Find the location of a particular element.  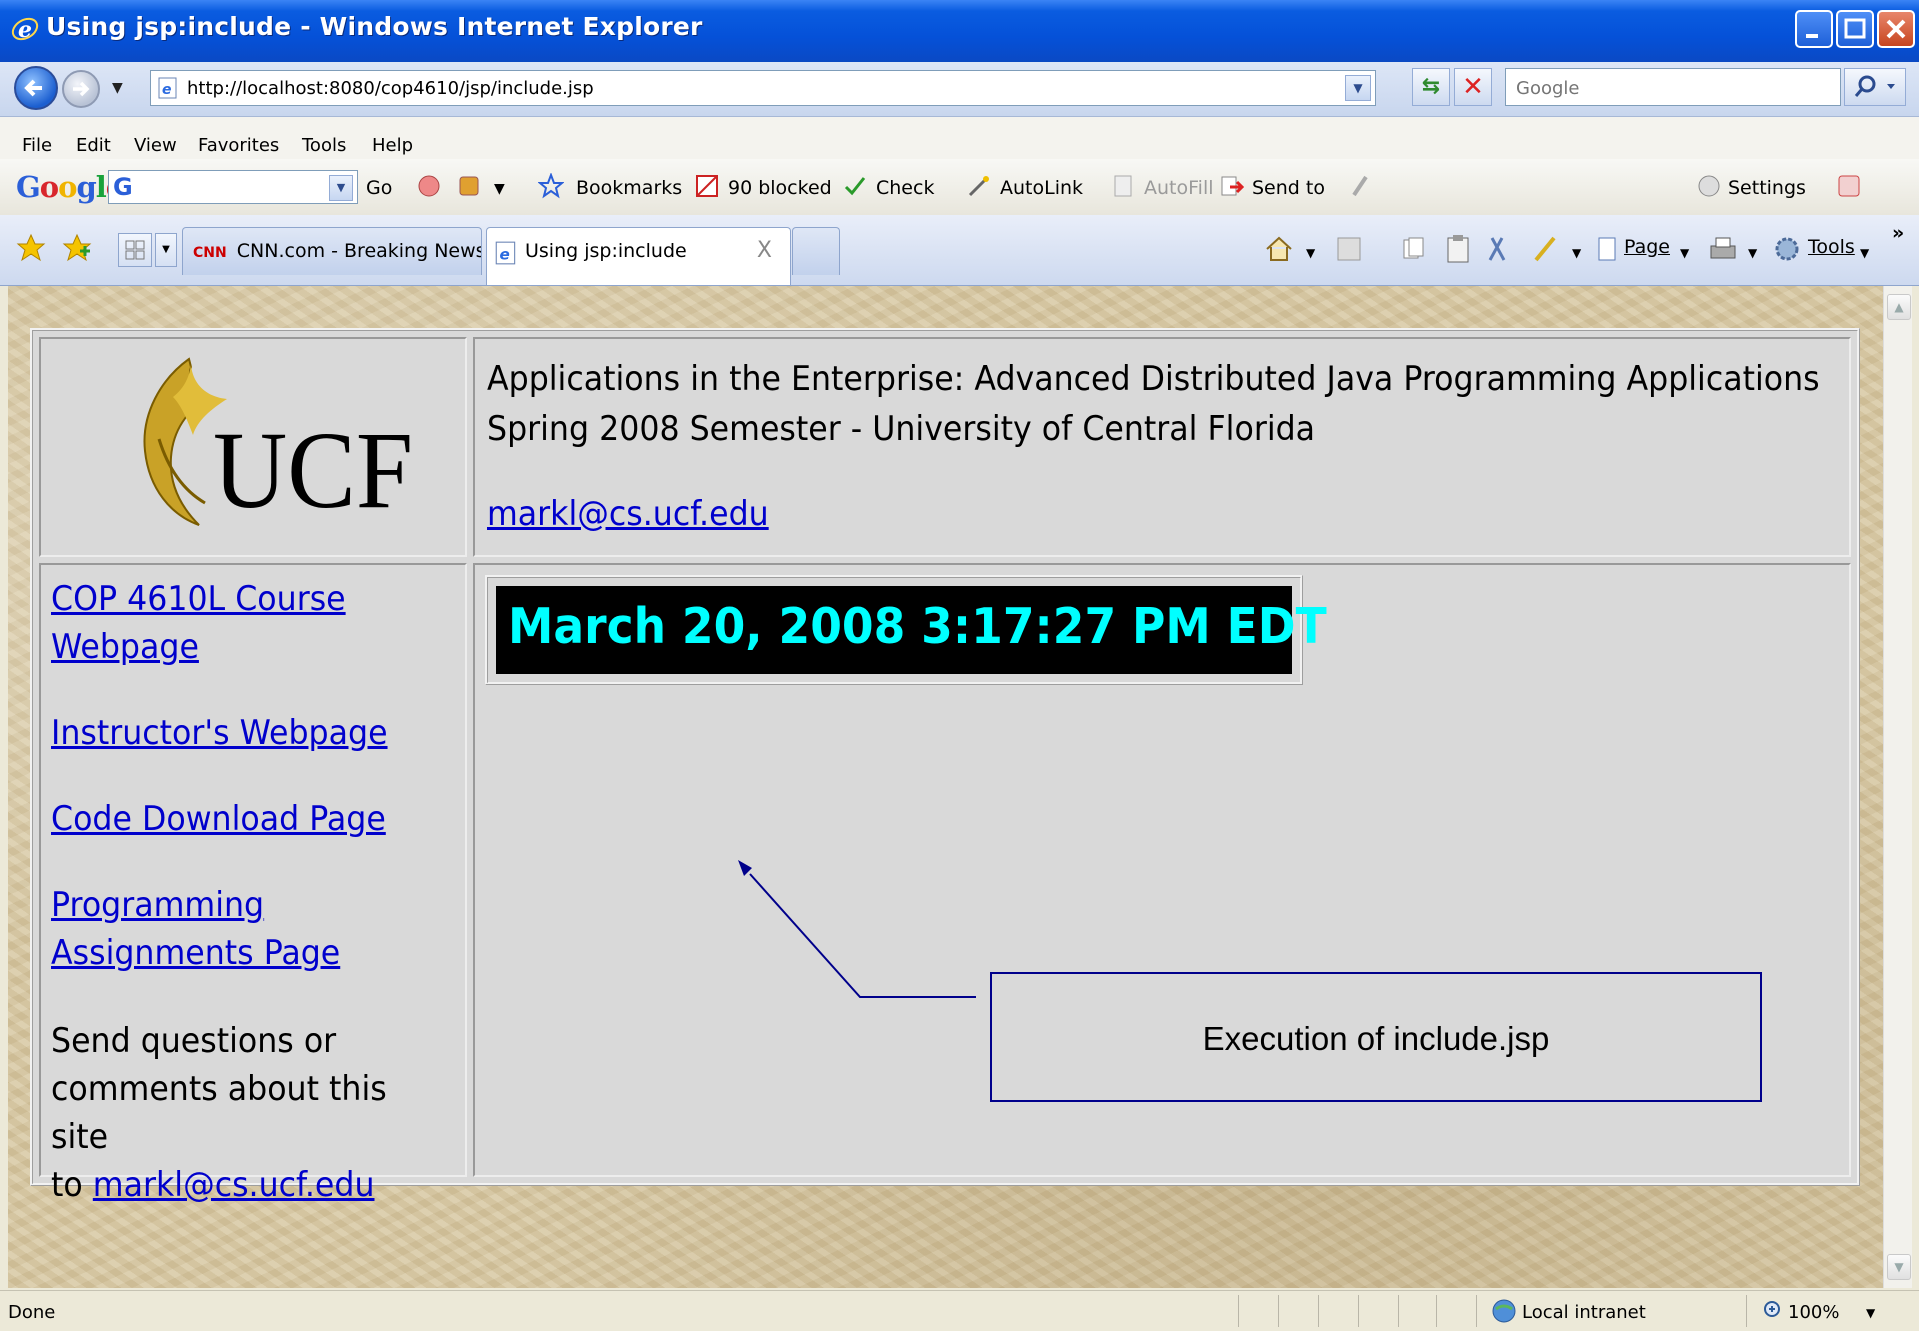

quick-tabs-icon is located at coordinates (135, 250).